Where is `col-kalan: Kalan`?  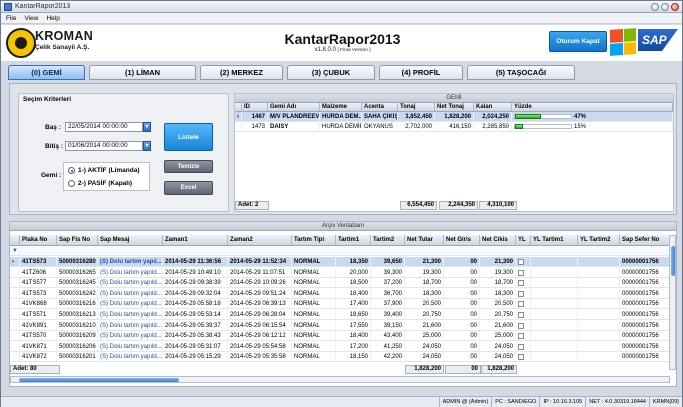 col-kalan: Kalan is located at coordinates (493, 107).